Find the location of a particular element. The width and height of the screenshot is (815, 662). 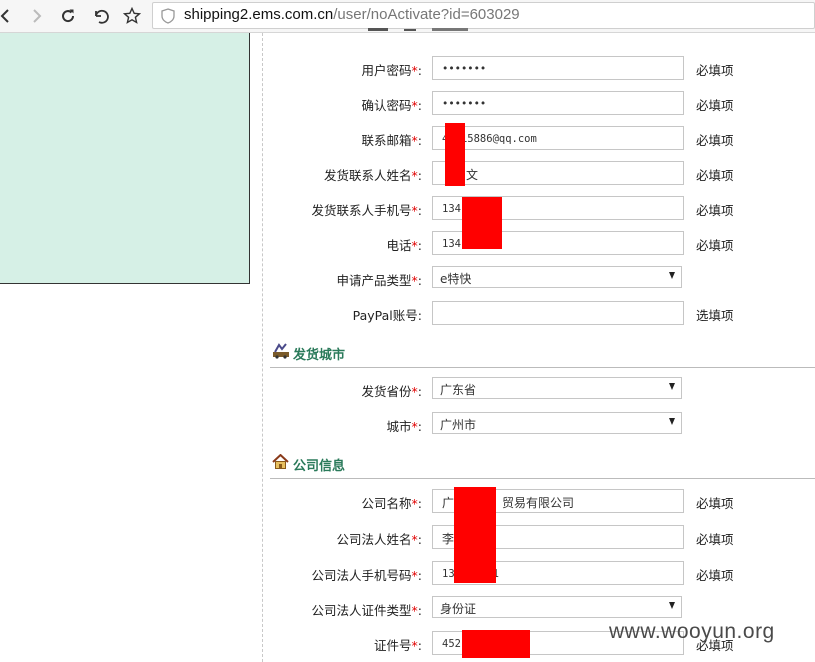

field-label: 公司法人手机号码*: is located at coordinates (366, 575).